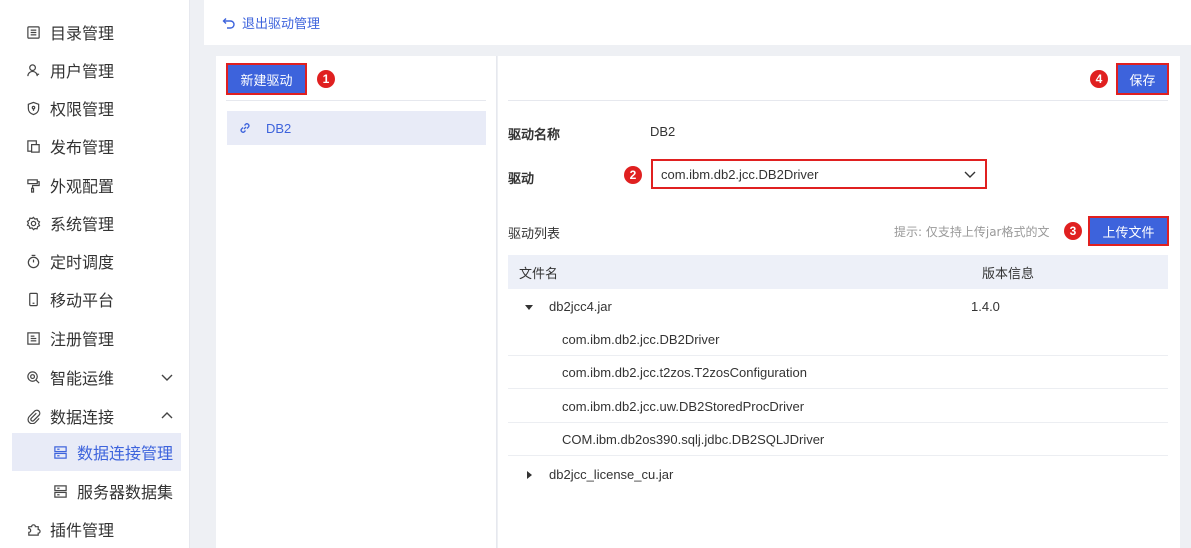  What do you see at coordinates (167, 415) in the screenshot?
I see `chevron-up-icon` at bounding box center [167, 415].